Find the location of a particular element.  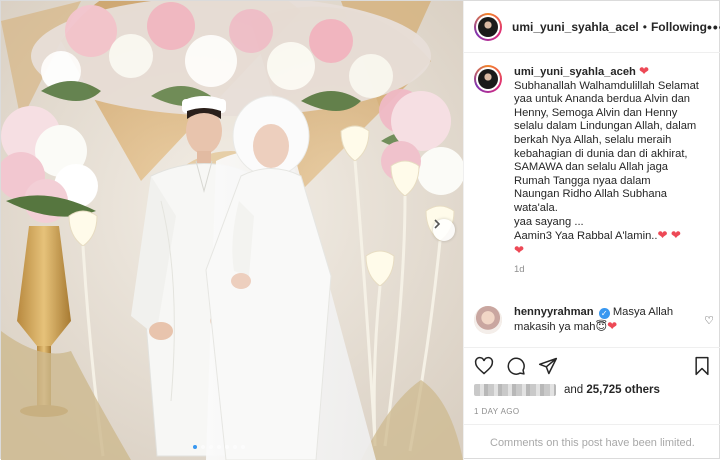

caption-line: Aamin3 Yaa Rabbal A'lamin.. is located at coordinates (586, 236).